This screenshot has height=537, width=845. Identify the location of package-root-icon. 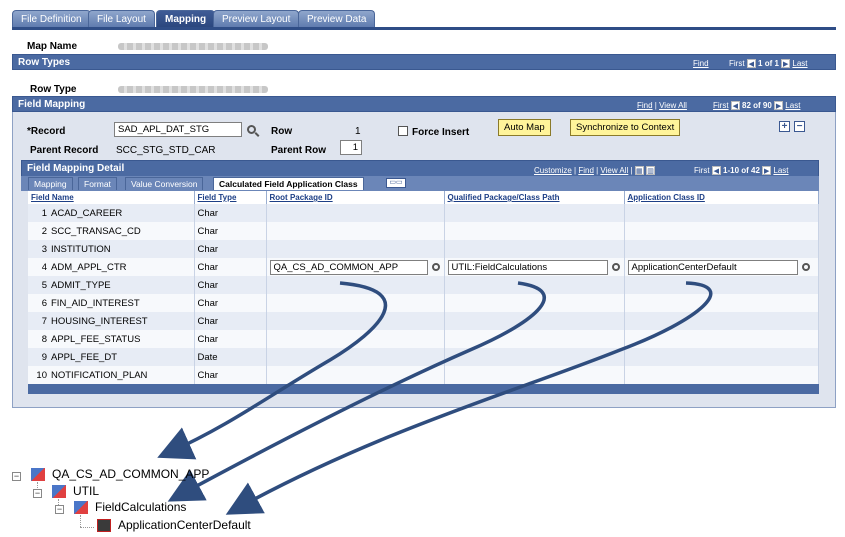
(38, 474).